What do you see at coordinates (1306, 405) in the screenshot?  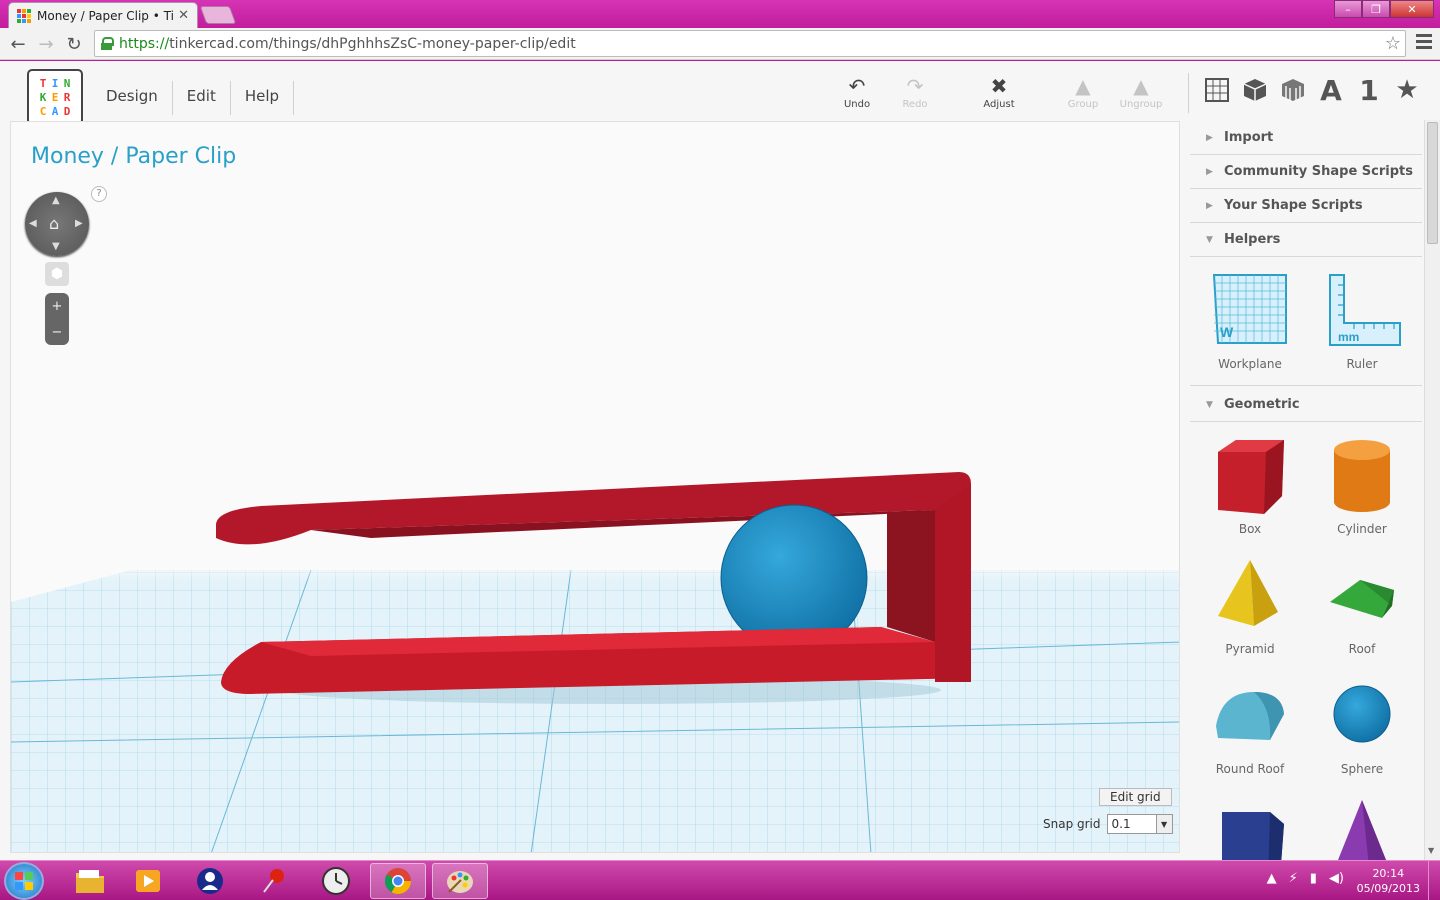 I see `section-geometric: ▼ Geometric` at bounding box center [1306, 405].